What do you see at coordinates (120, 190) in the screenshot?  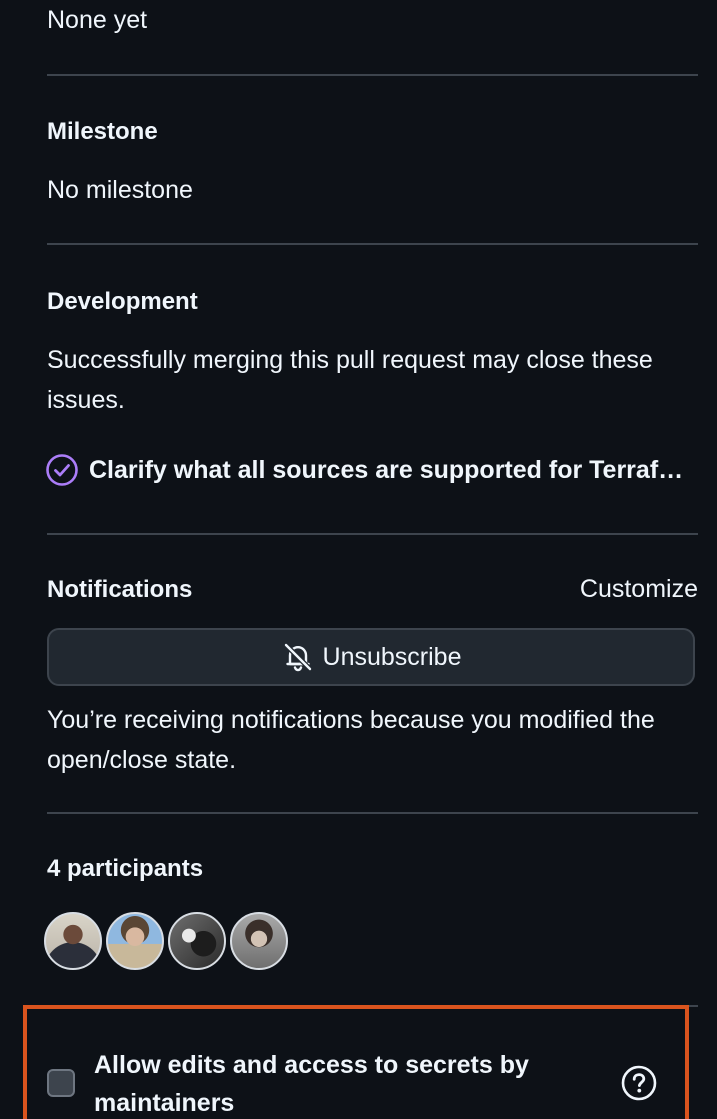 I see `milestone-value: No milestone` at bounding box center [120, 190].